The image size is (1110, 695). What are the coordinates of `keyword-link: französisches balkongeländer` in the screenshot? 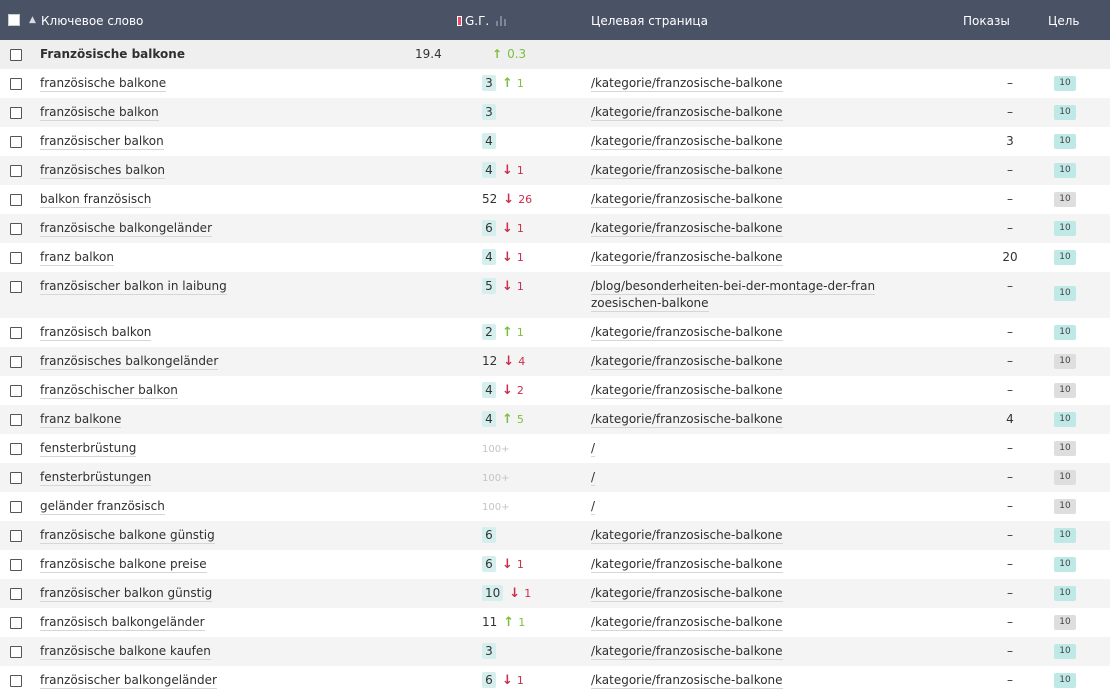 It's located at (129, 362).